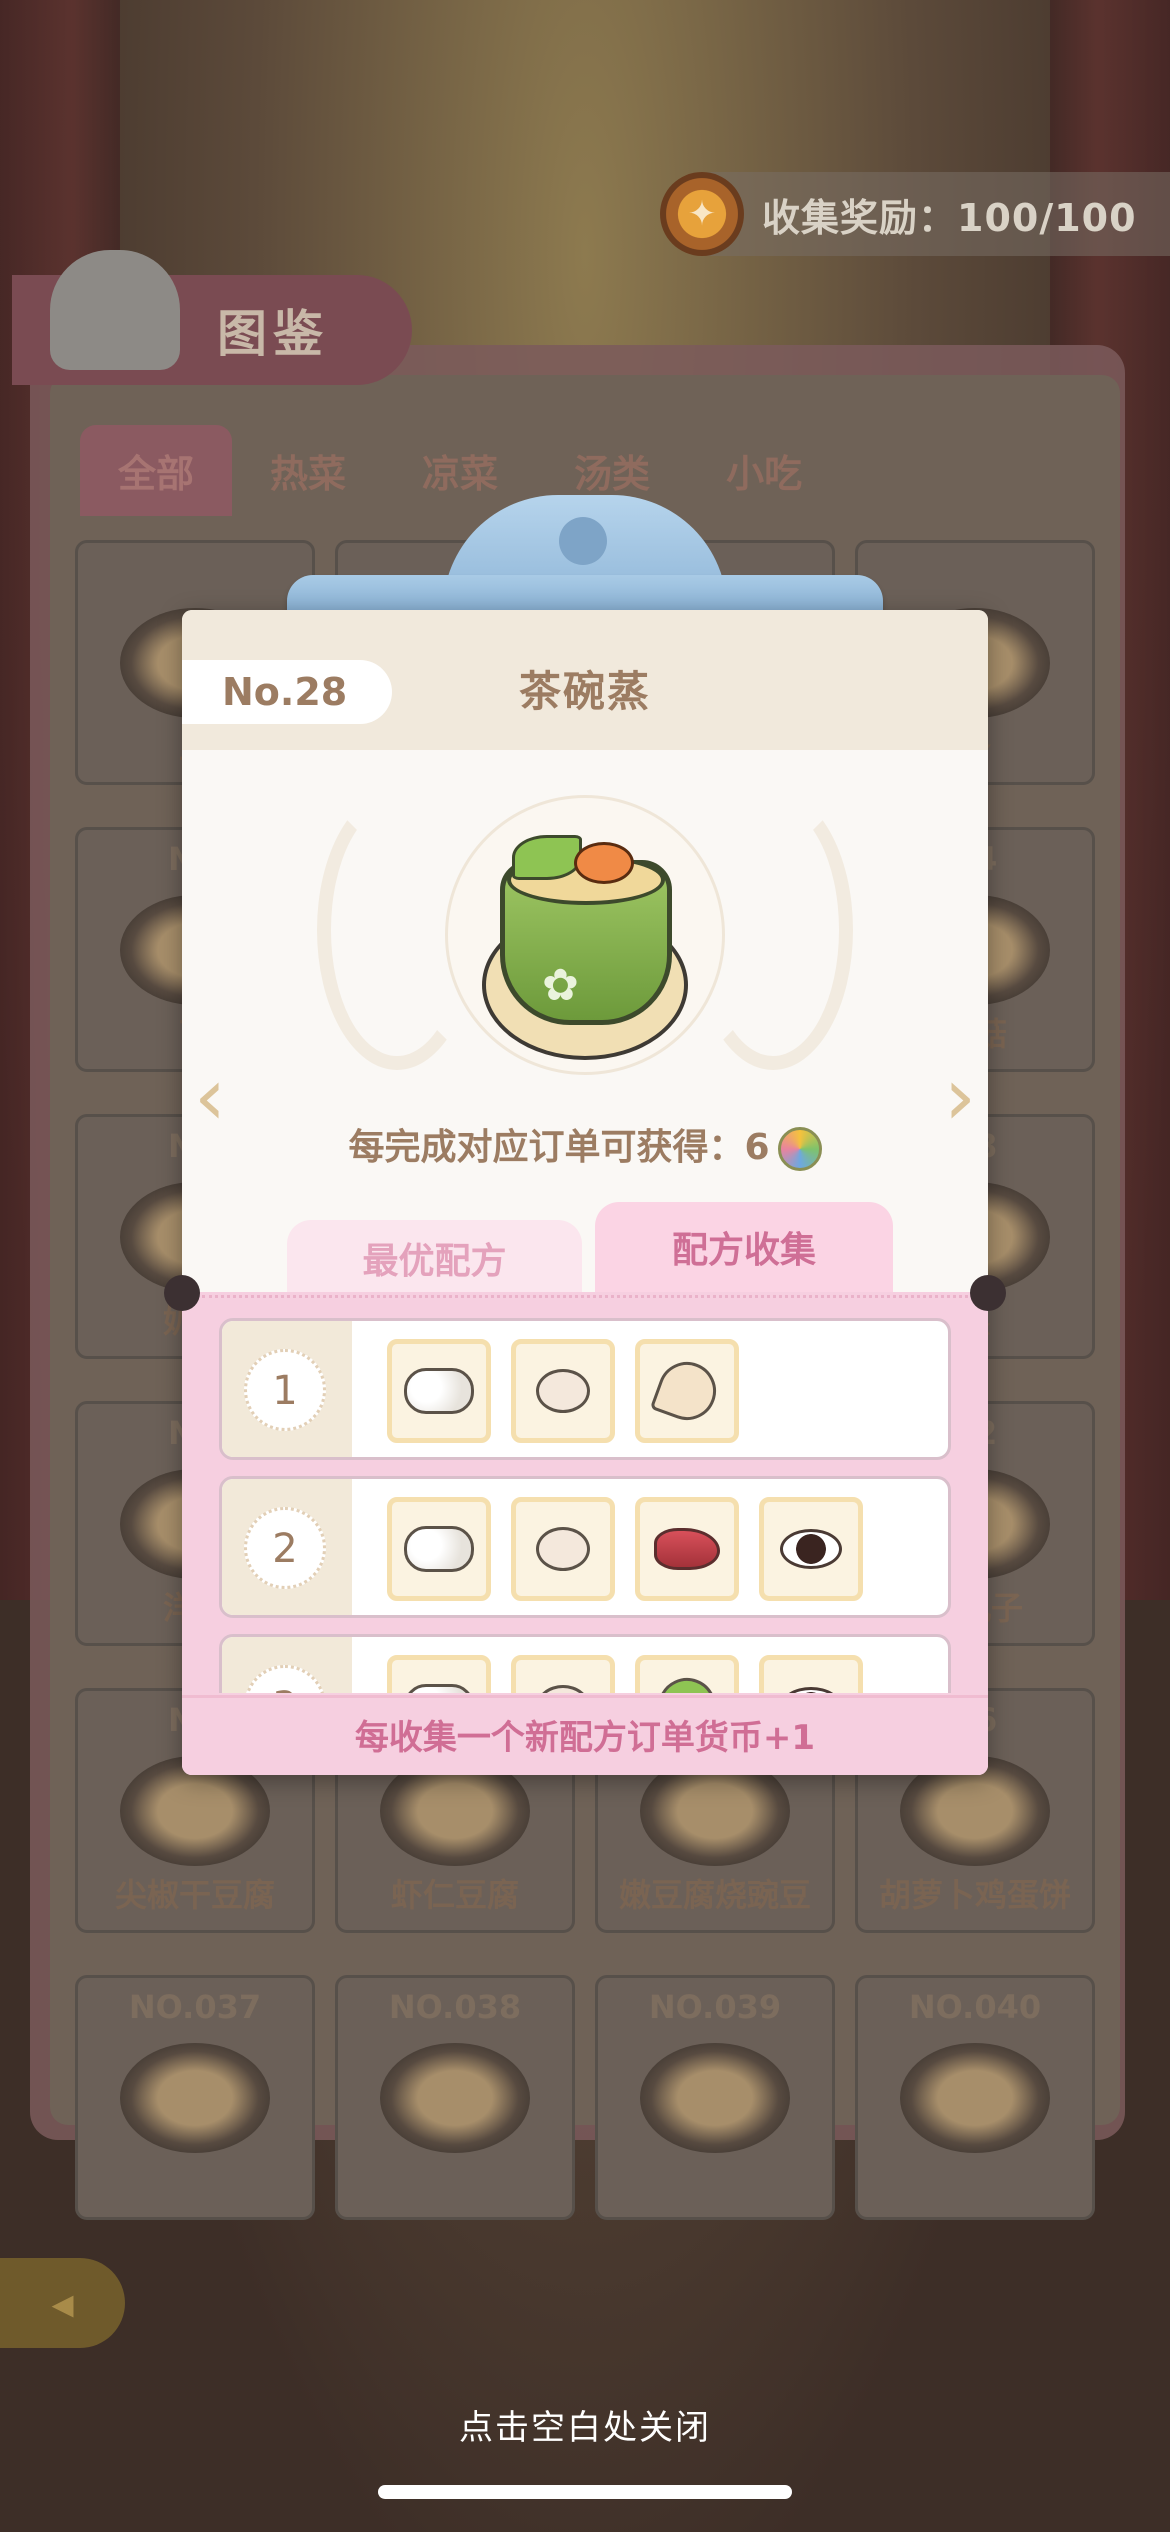  I want to click on recipe-list: 1 2 3, so click(585, 1505).